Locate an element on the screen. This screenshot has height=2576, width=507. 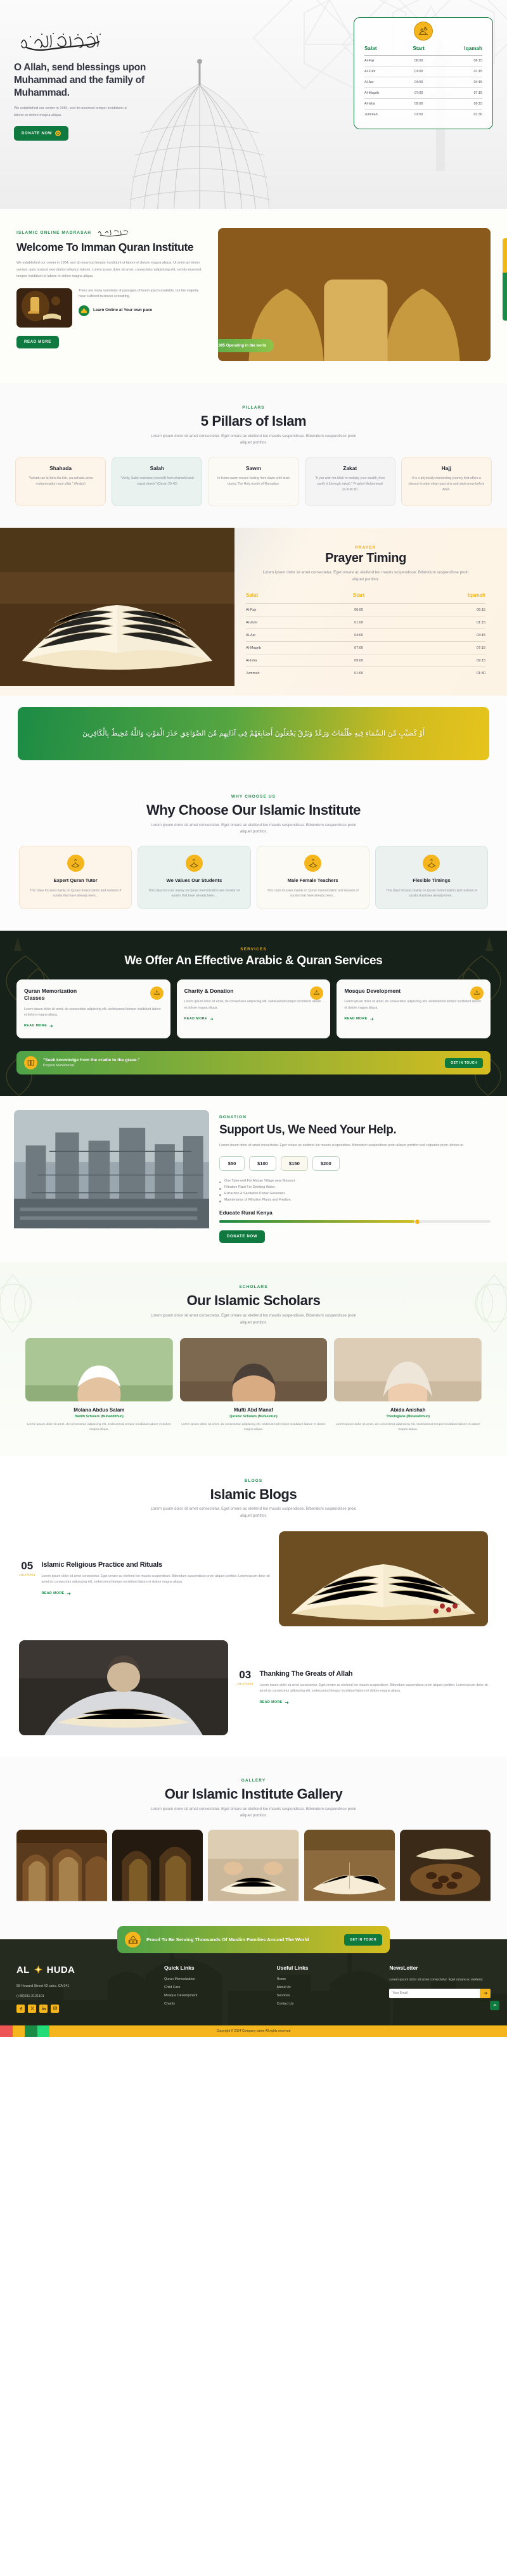
prayer-iqamah: 07:15 is located at coordinates (438, 647).